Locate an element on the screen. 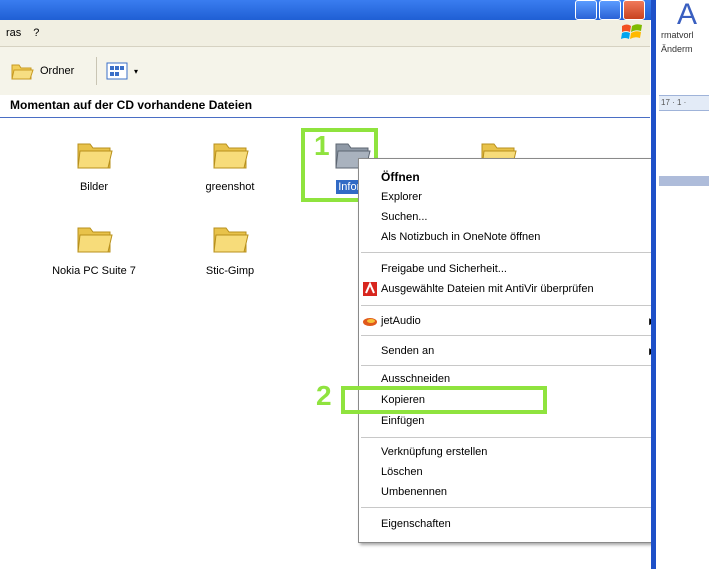 The width and height of the screenshot is (709, 569). menu-item-explorer: Explorer is located at coordinates (512, 197).